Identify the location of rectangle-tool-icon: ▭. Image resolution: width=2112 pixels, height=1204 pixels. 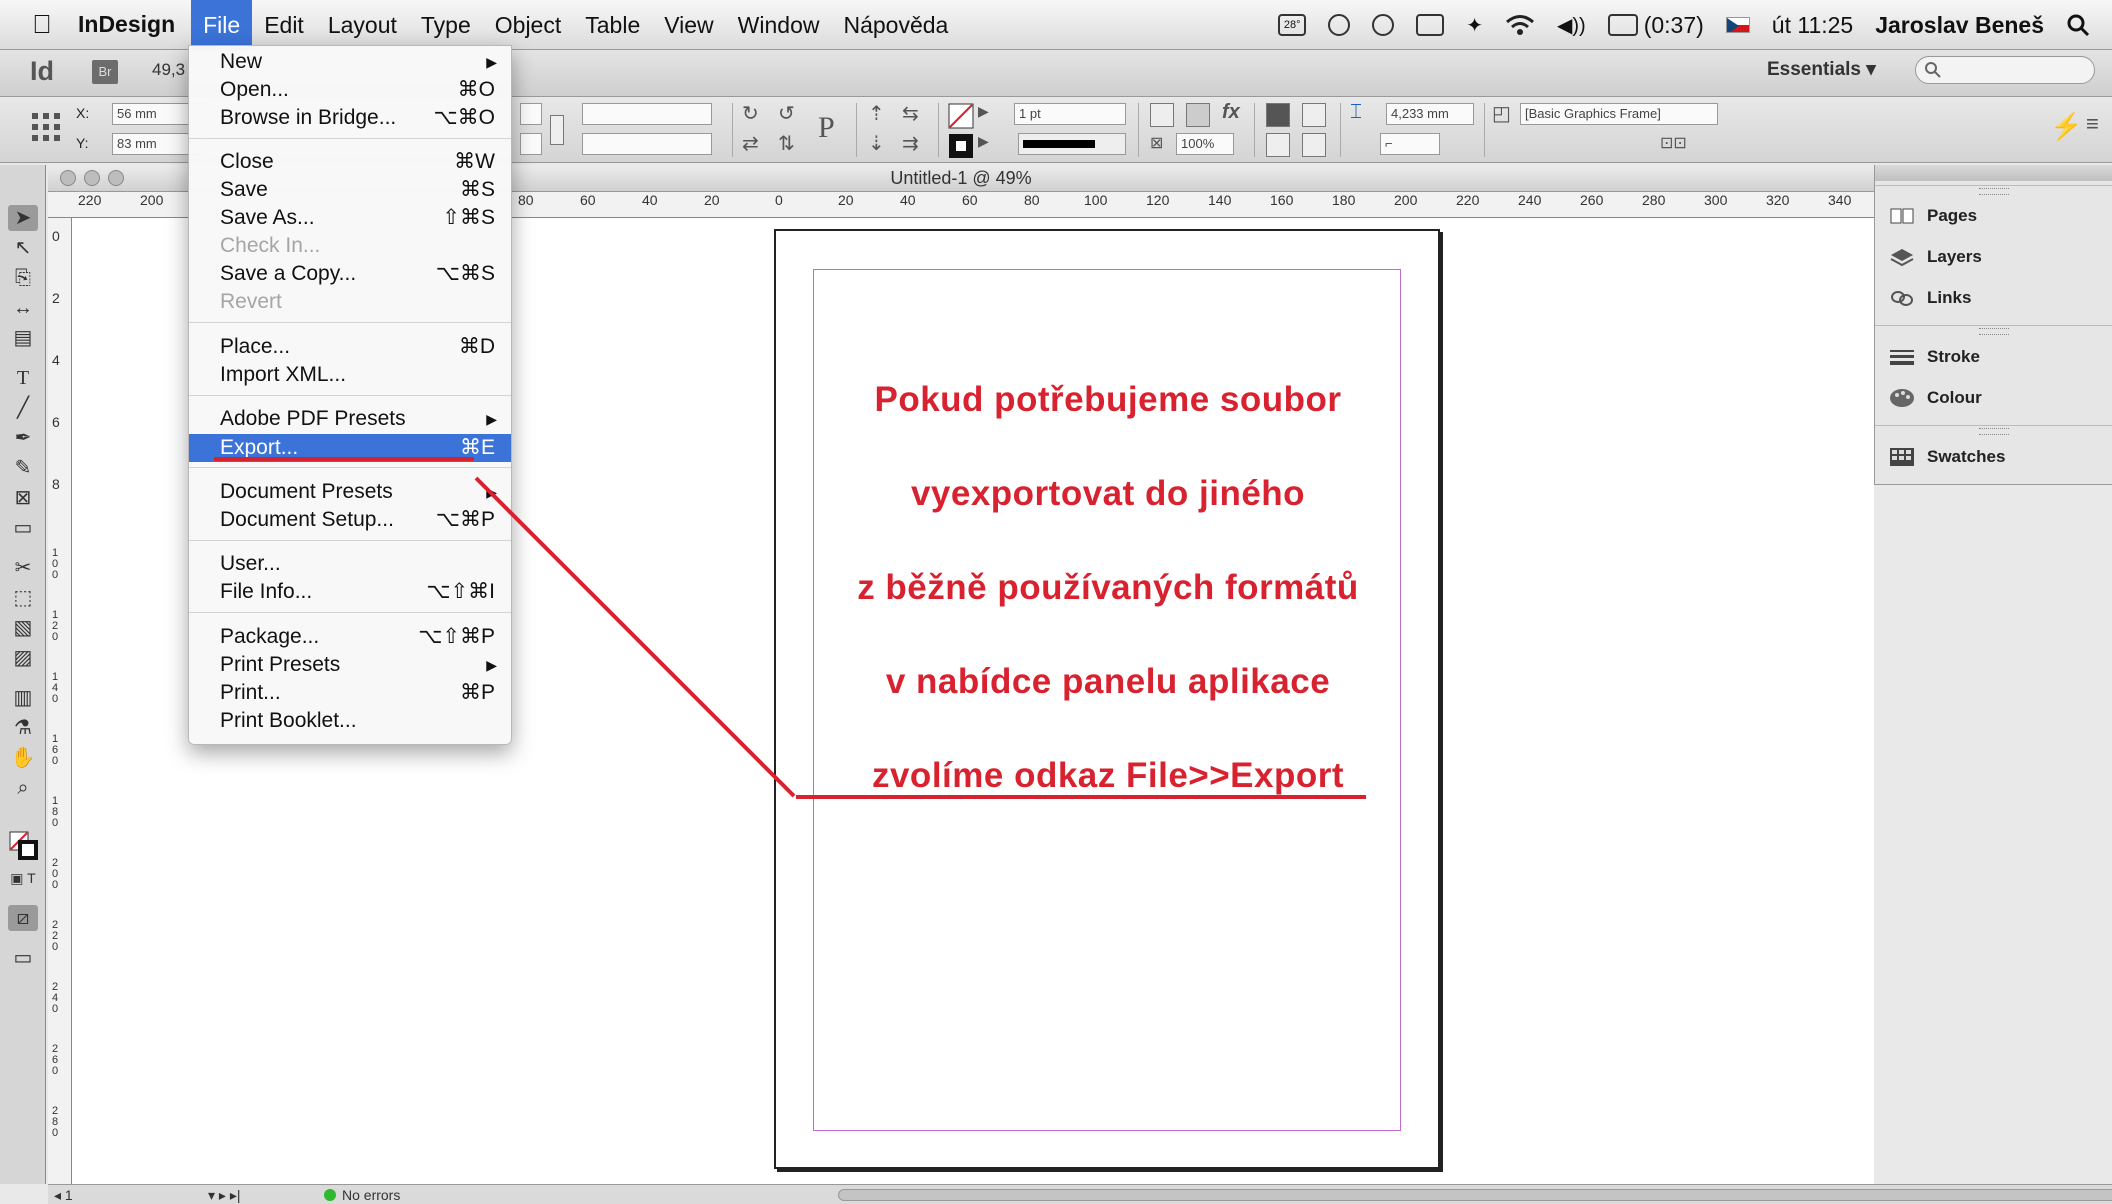
(23, 528).